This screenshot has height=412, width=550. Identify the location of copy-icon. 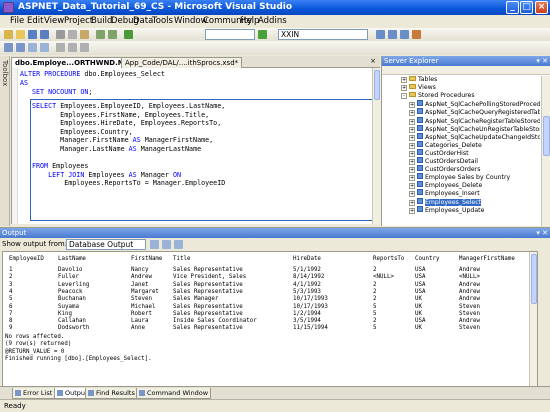
(72, 34).